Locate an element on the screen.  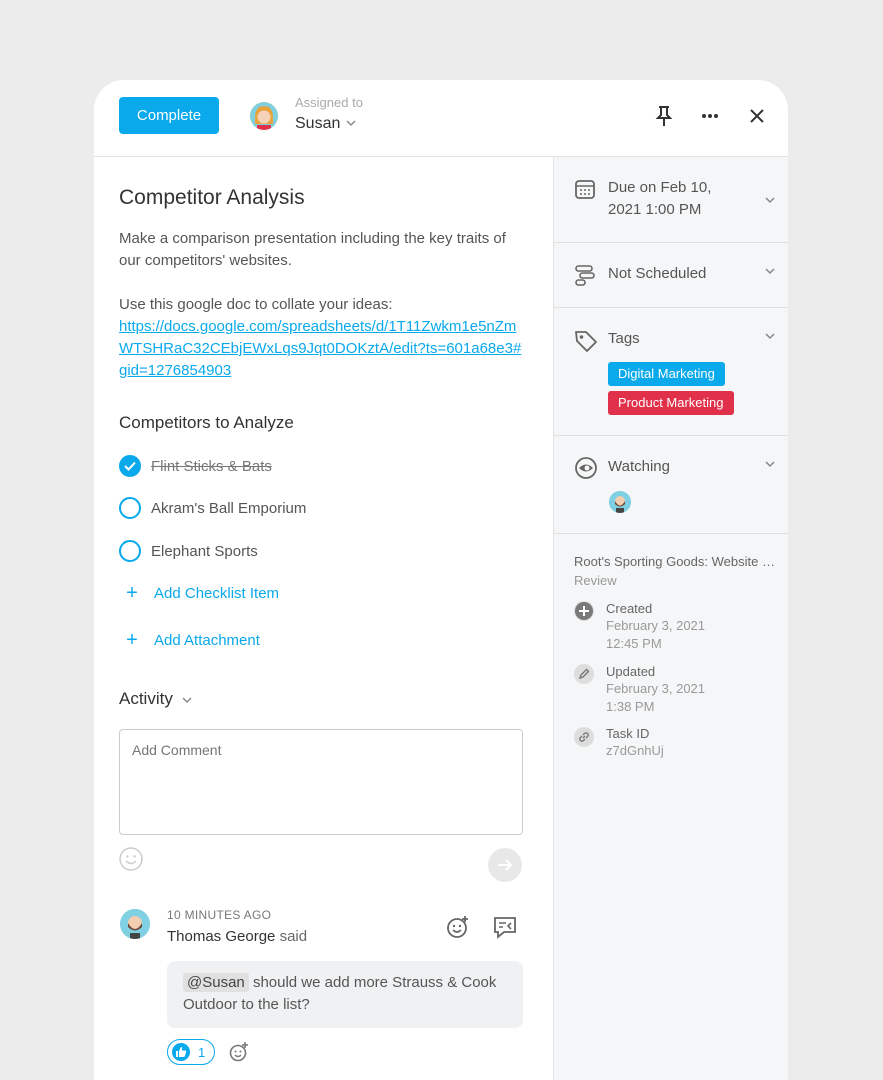
activity-title: Activity is located at coordinates (146, 698).